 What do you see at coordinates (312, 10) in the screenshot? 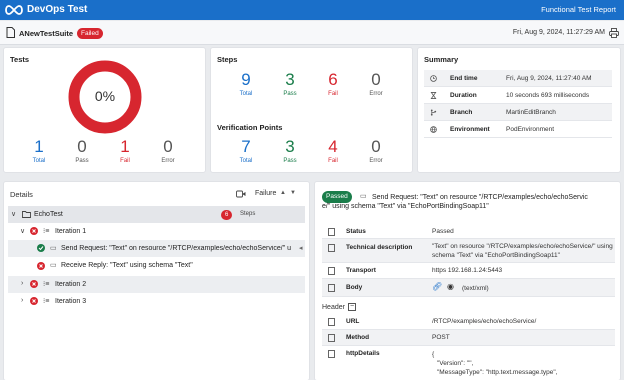
I see `app-header: DevOps Test Functional Test Report` at bounding box center [312, 10].